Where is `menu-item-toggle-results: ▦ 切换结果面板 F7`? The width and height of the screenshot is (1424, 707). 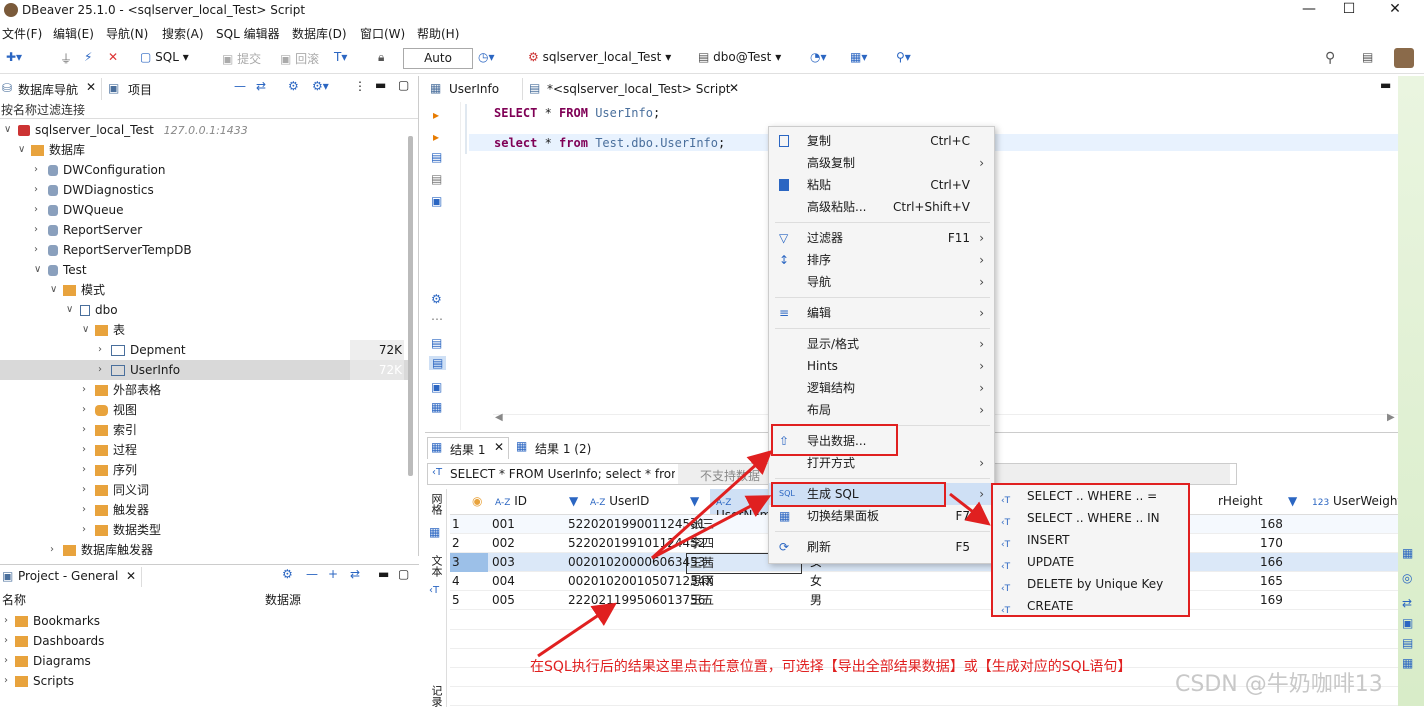
menu-item-toggle-results: ▦ 切换结果面板 F7 is located at coordinates (882, 516).